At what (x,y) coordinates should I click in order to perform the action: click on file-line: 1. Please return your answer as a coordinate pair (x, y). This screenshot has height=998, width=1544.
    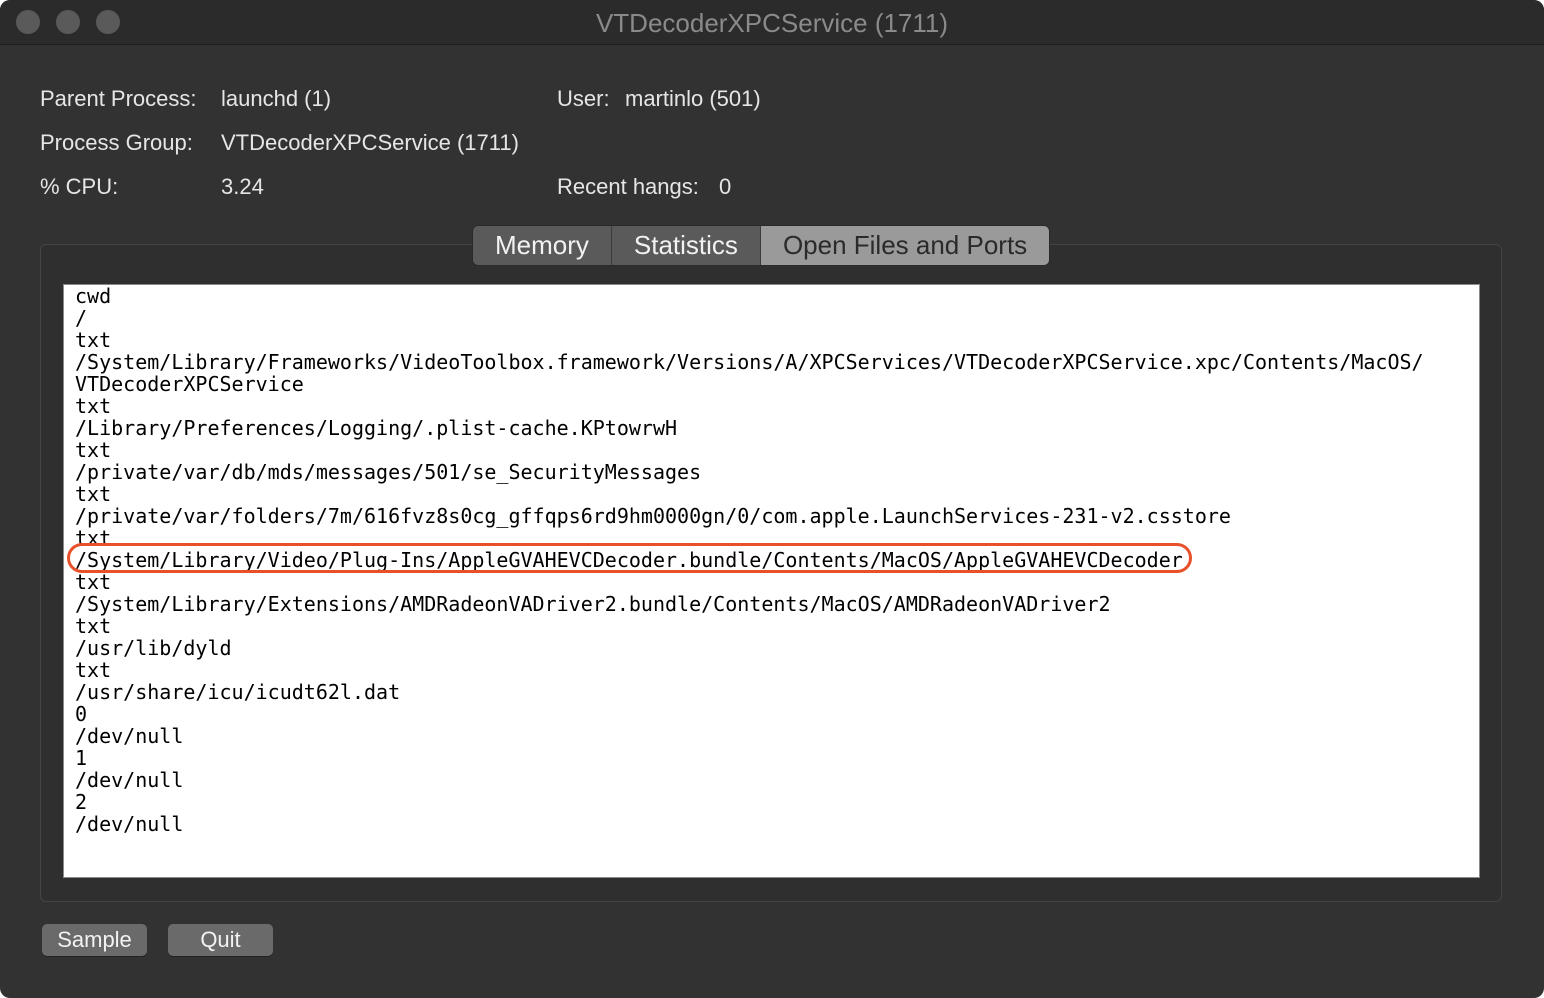
    Looking at the image, I should click on (81, 758).